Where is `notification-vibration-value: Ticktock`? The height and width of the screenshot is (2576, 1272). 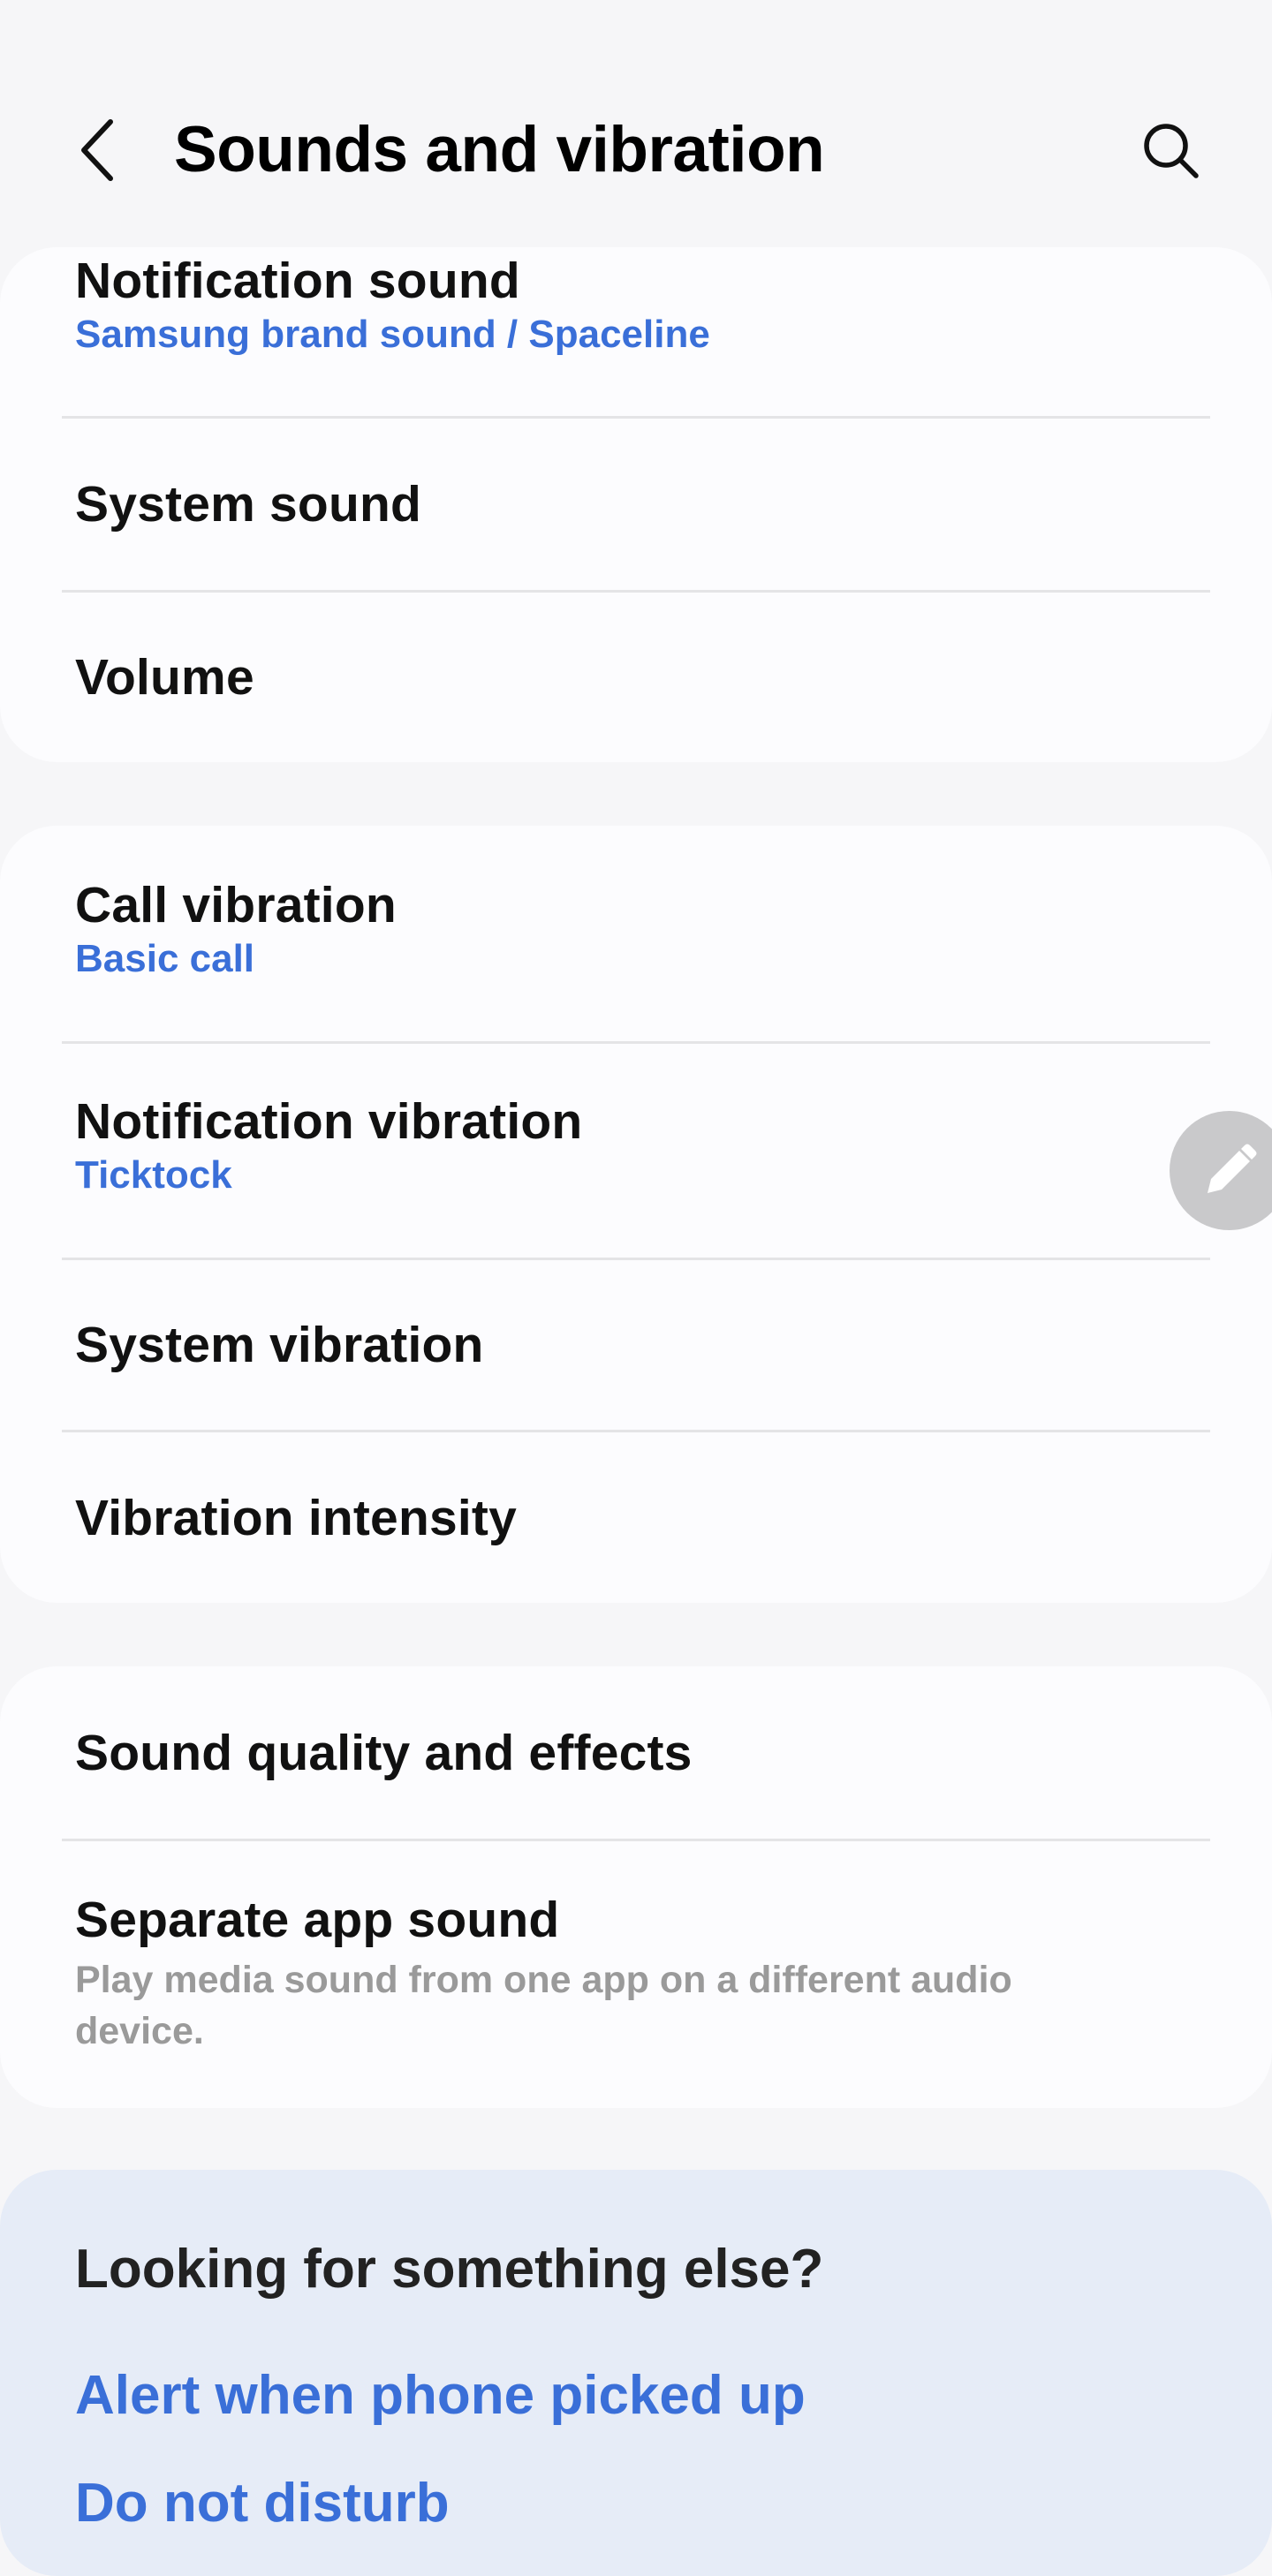
notification-vibration-value: Ticktock is located at coordinates (153, 1175).